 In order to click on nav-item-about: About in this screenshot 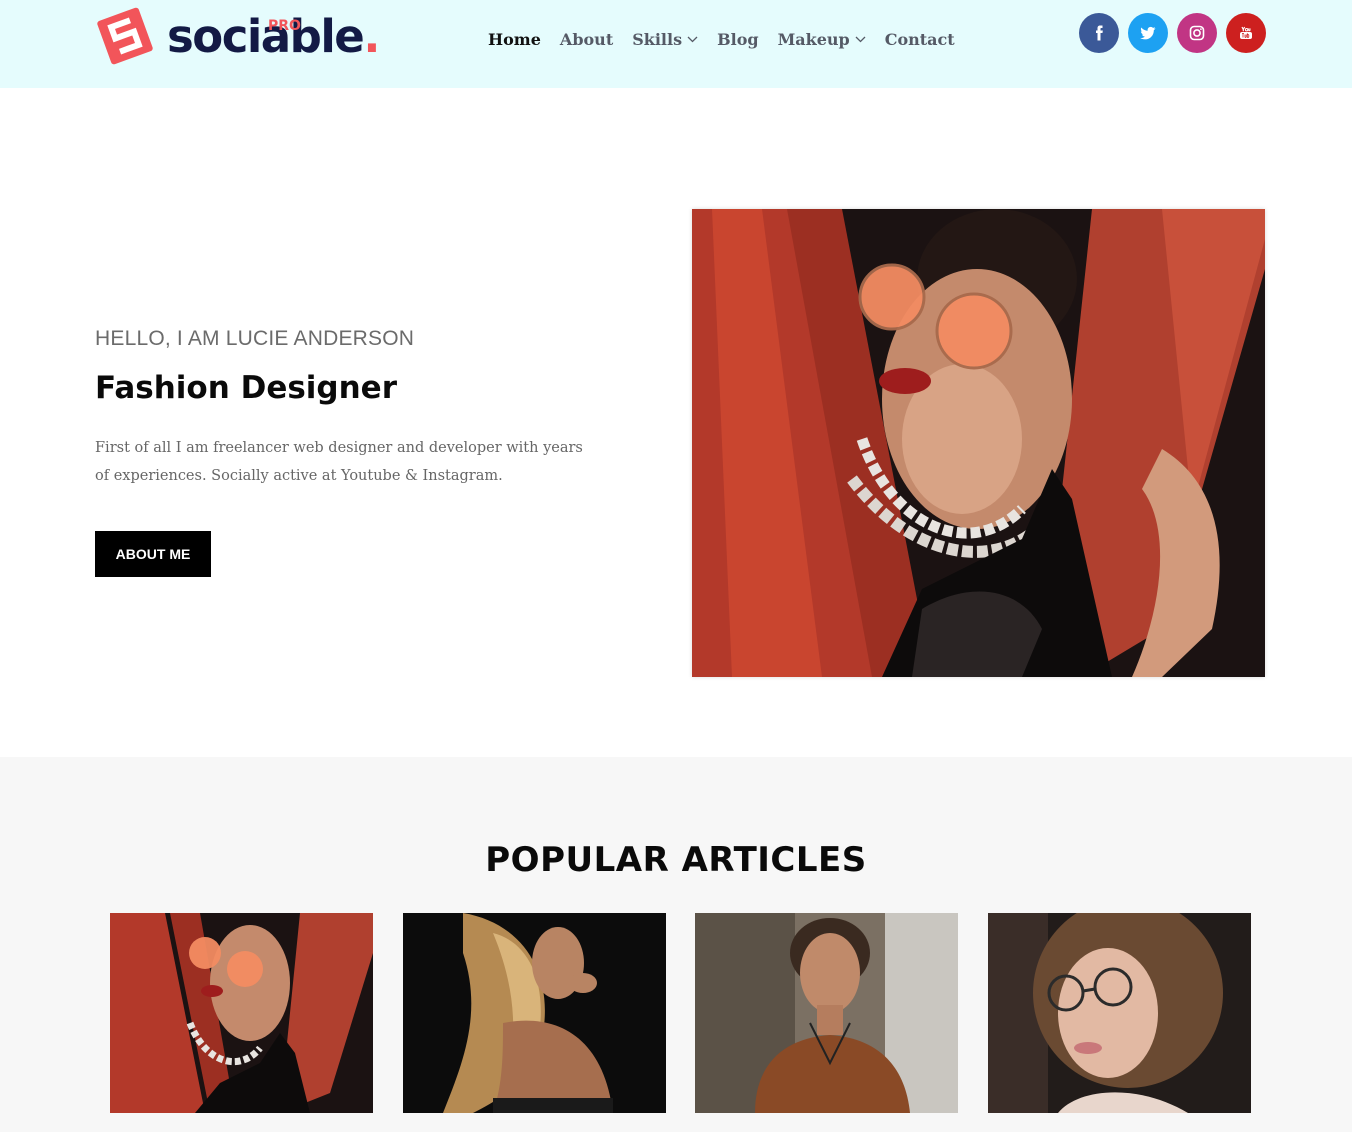, I will do `click(586, 39)`.